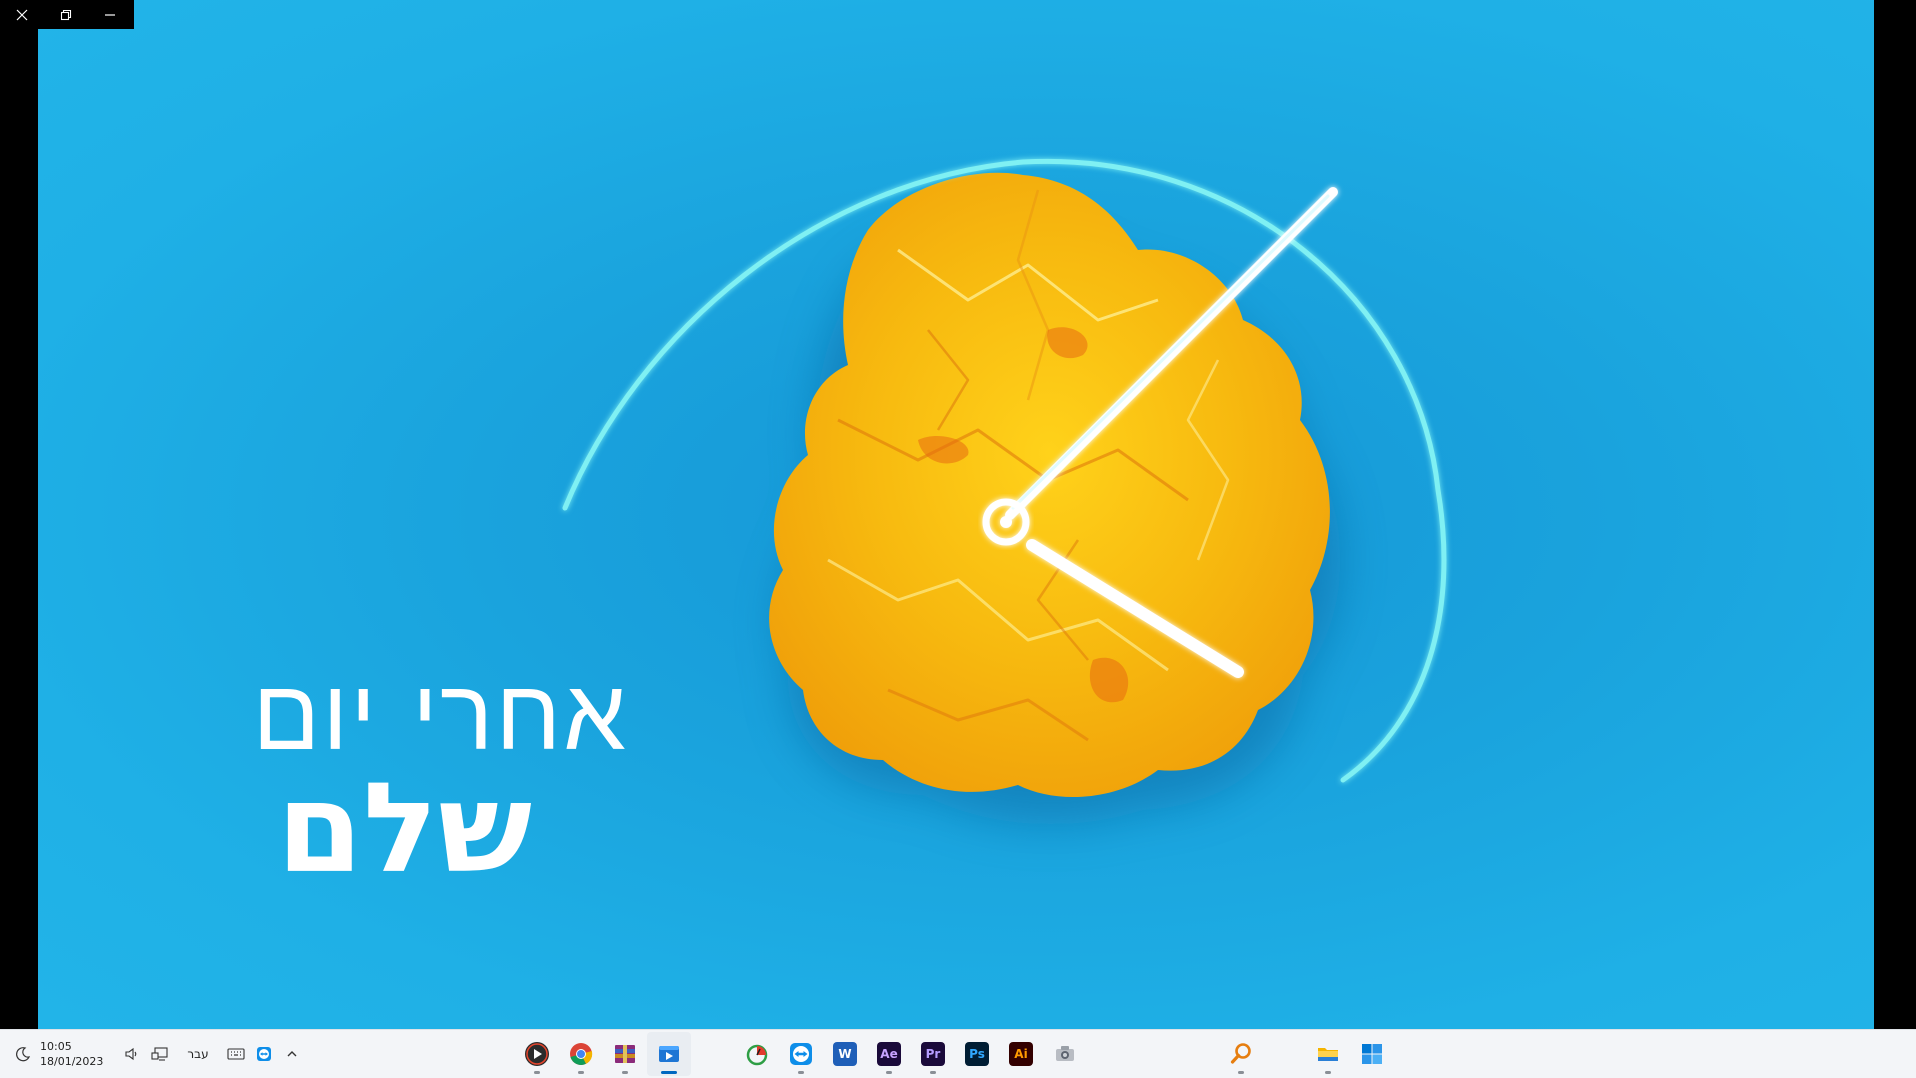 This screenshot has height=1078, width=1916. I want to click on show-title: אחרי יום שלם, so click(388, 778).